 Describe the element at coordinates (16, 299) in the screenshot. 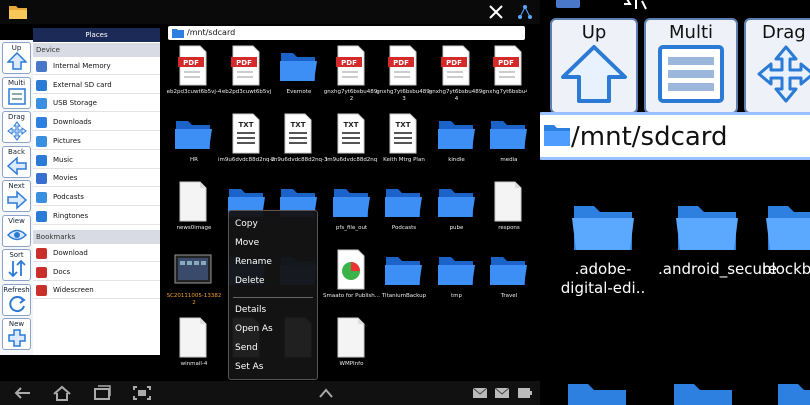

I see `refresh-button: Refresh` at that location.